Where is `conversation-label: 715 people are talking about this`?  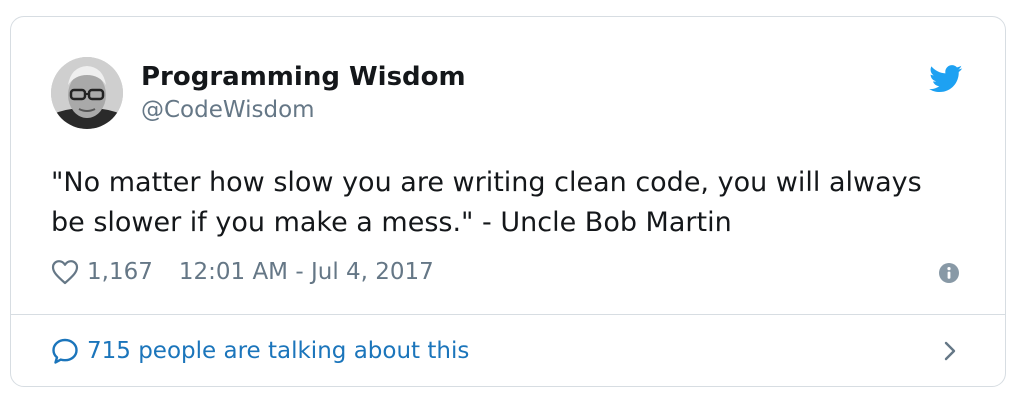
conversation-label: 715 people are talking about this is located at coordinates (278, 351).